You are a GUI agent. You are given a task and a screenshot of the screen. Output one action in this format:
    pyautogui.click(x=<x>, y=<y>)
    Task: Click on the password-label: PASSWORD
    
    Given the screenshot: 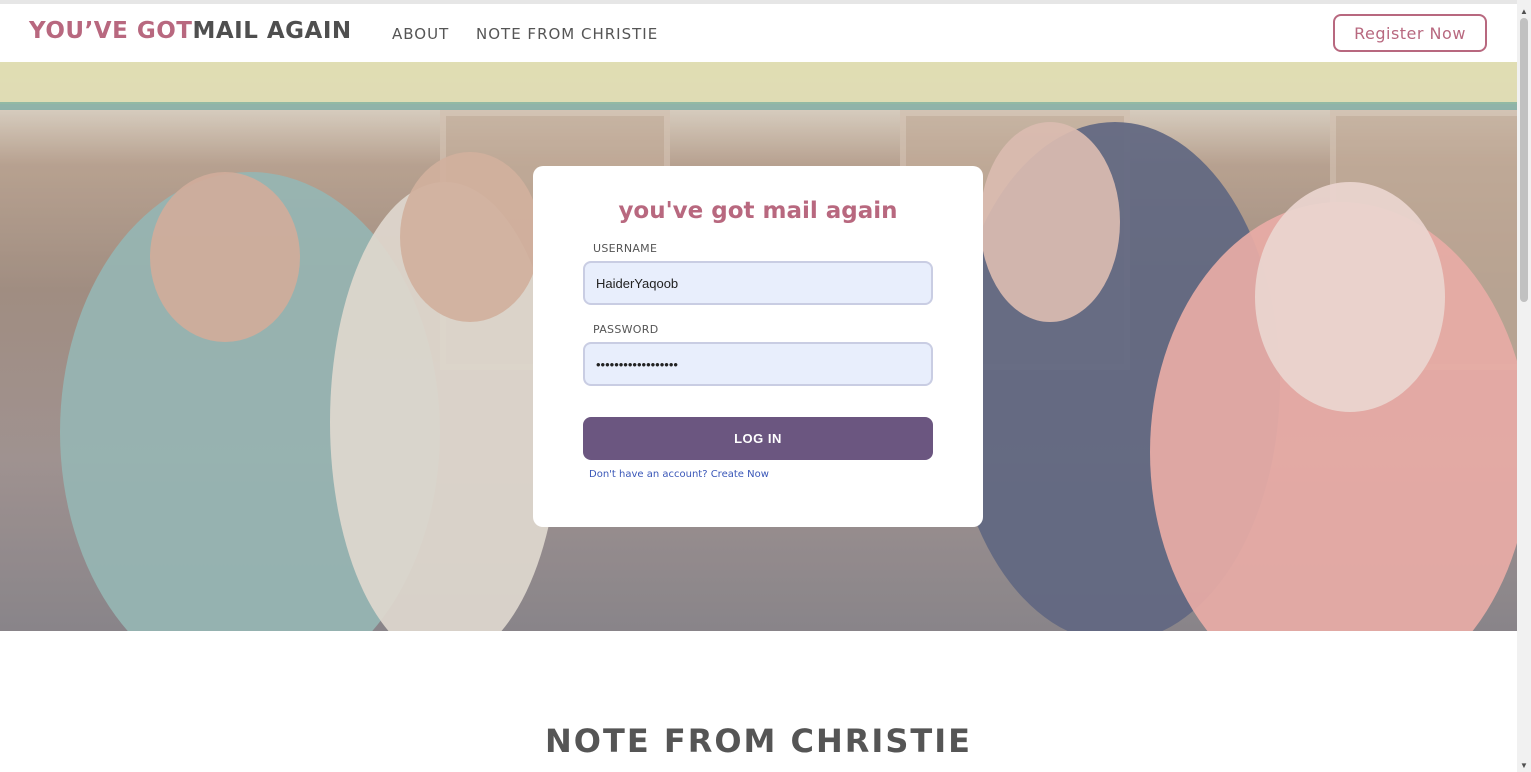 What is the action you would take?
    pyautogui.click(x=626, y=329)
    